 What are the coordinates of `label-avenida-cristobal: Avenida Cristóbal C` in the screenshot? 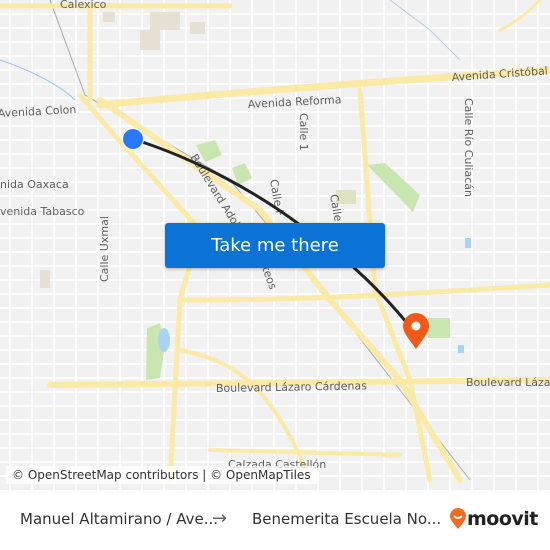 It's located at (500, 74).